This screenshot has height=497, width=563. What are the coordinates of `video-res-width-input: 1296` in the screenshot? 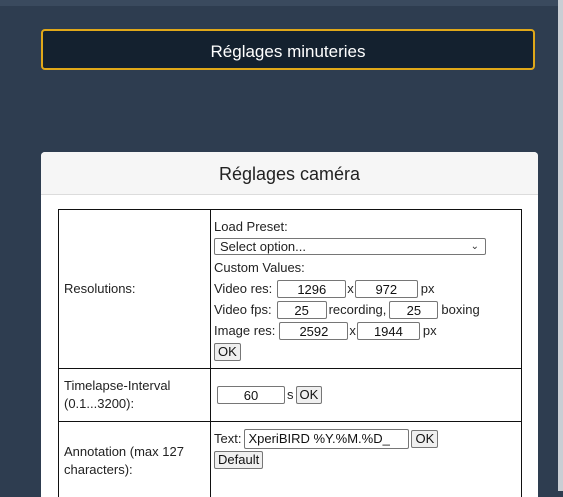 It's located at (311, 289).